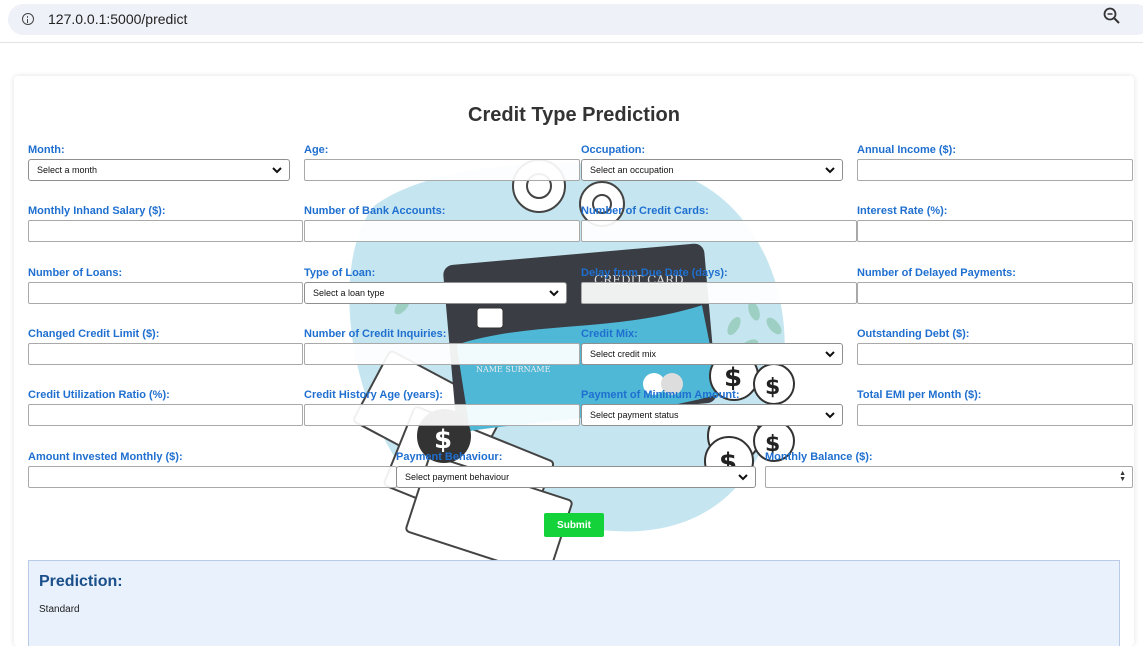 Image resolution: width=1143 pixels, height=646 pixels. I want to click on num-loans-label: Number of Loans:, so click(75, 273).